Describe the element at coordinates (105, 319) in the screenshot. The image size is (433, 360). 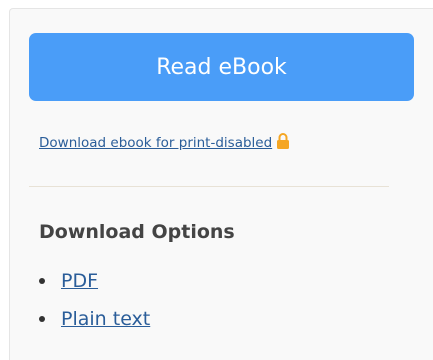
I see `download-plain-text-link: Plain text` at that location.